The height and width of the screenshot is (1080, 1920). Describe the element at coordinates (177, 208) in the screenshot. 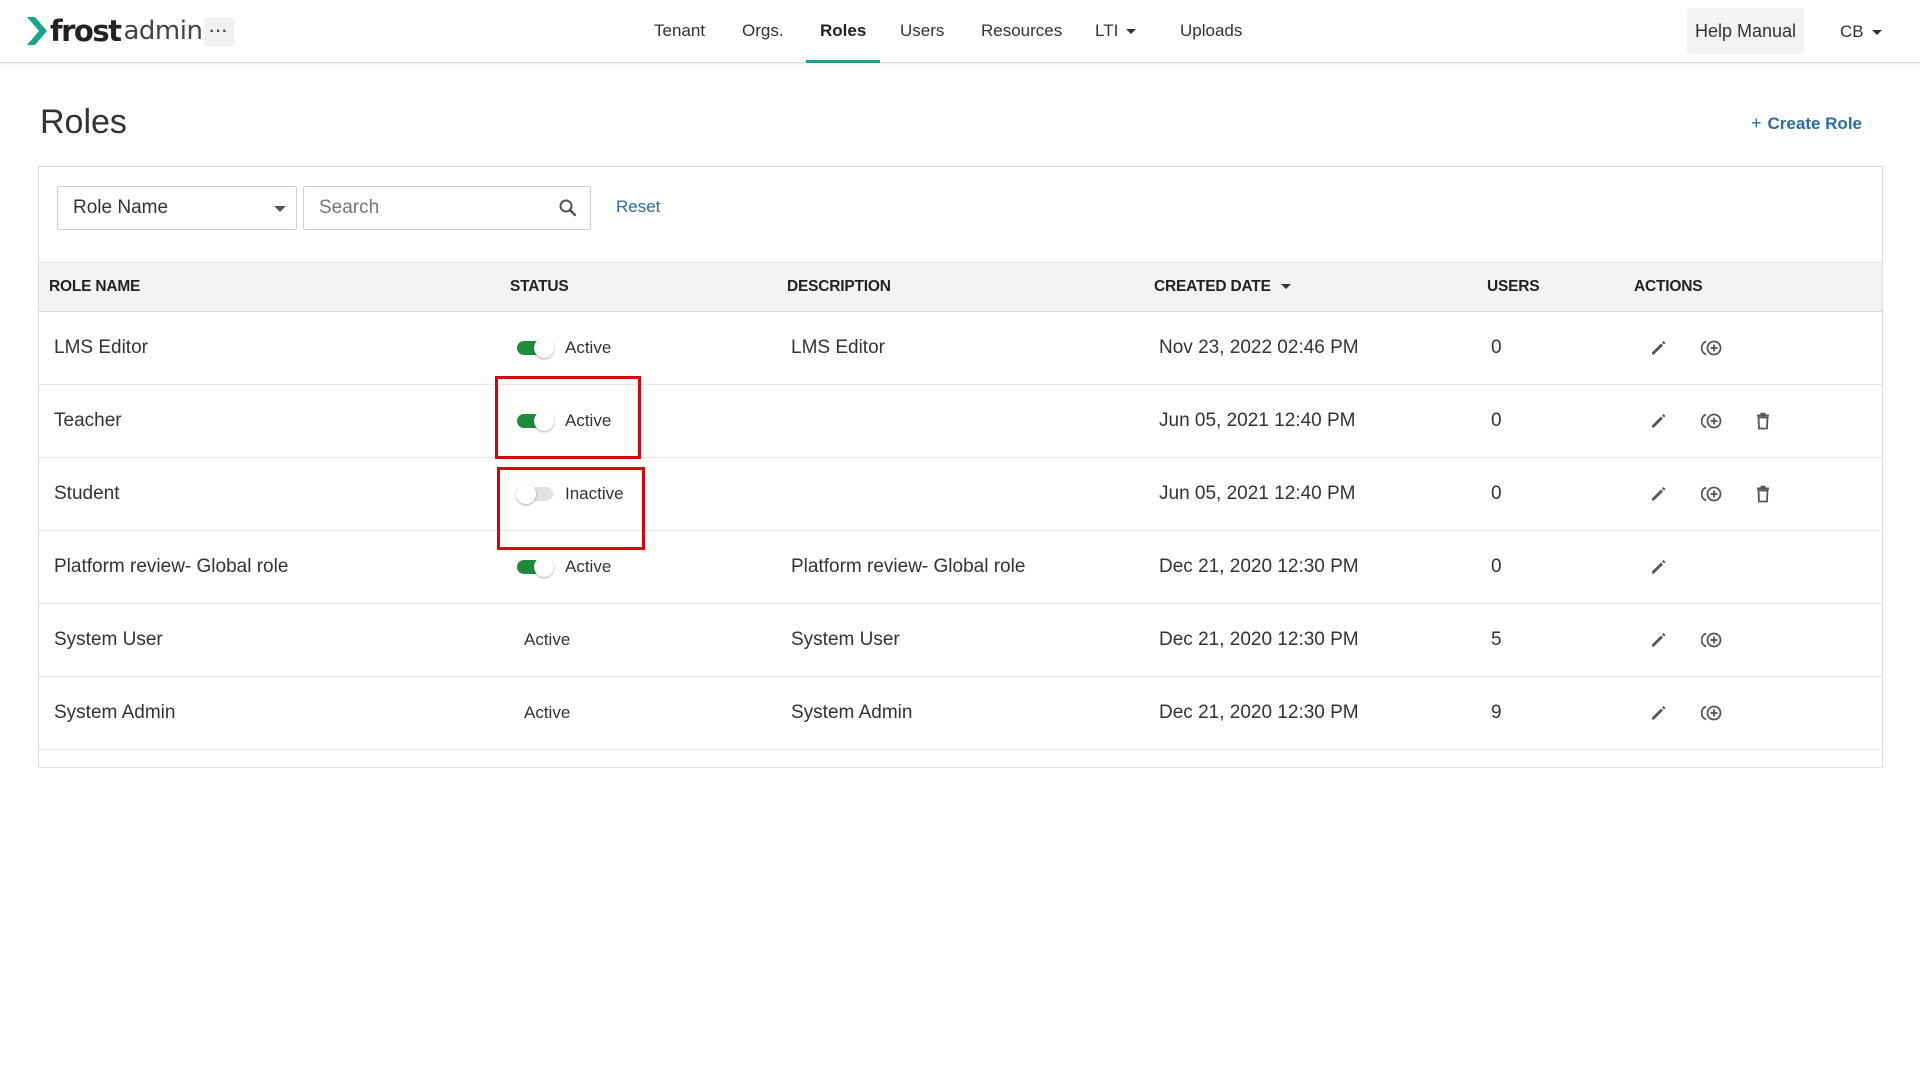

I see `filter-field-select: Role Name` at that location.